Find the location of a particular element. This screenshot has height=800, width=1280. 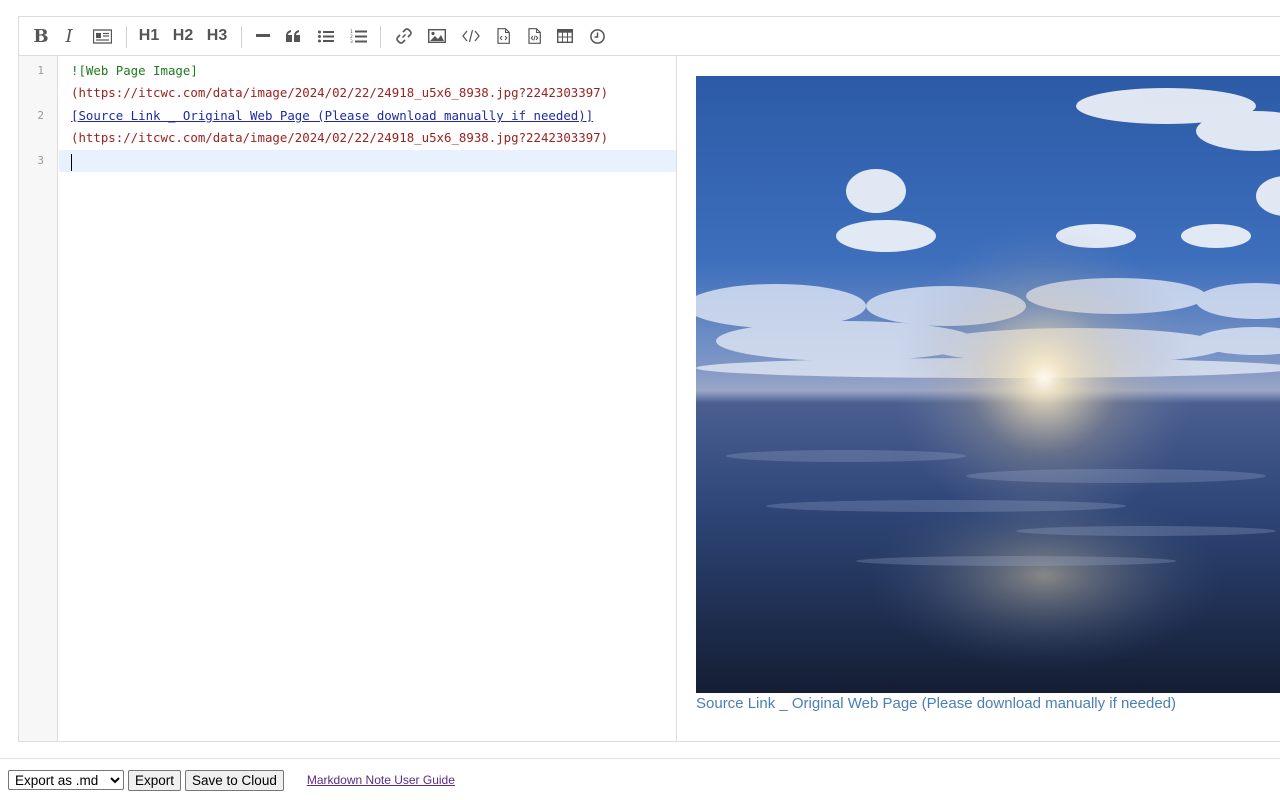

code-icon is located at coordinates (471, 36).